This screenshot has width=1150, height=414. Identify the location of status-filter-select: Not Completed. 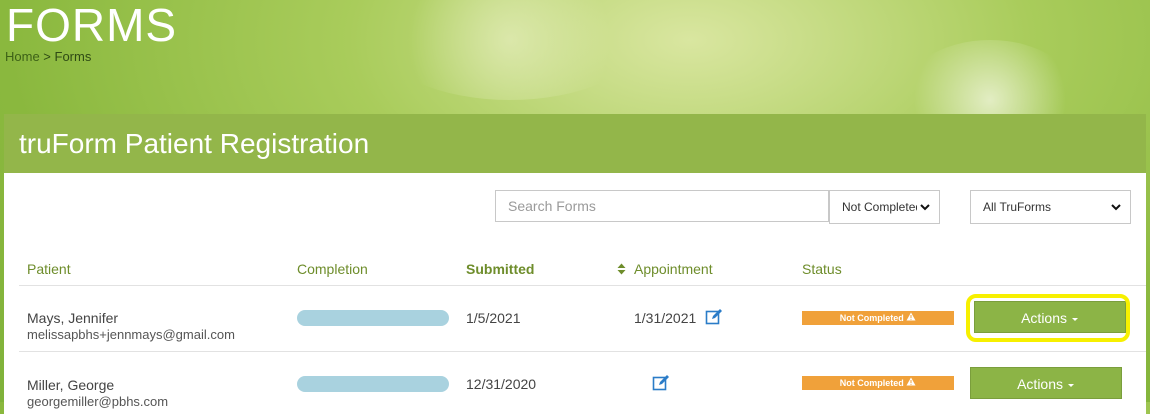
(884, 207).